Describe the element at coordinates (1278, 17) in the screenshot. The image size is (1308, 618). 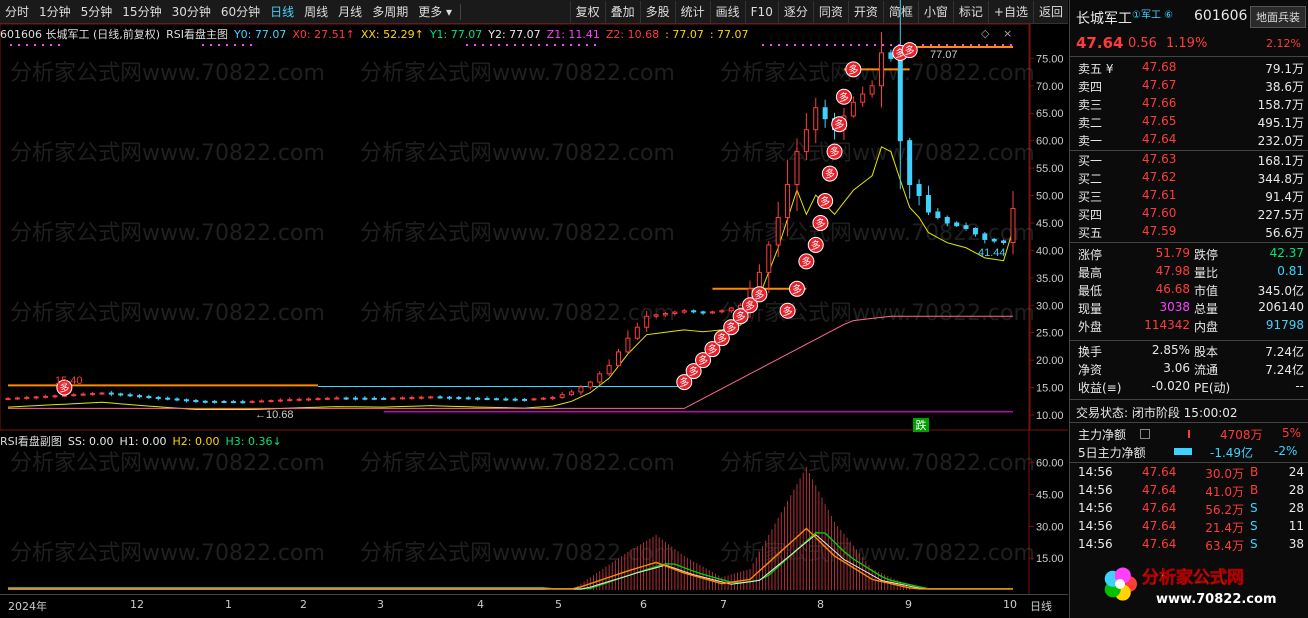
I see `sector-button: 地面兵装` at that location.